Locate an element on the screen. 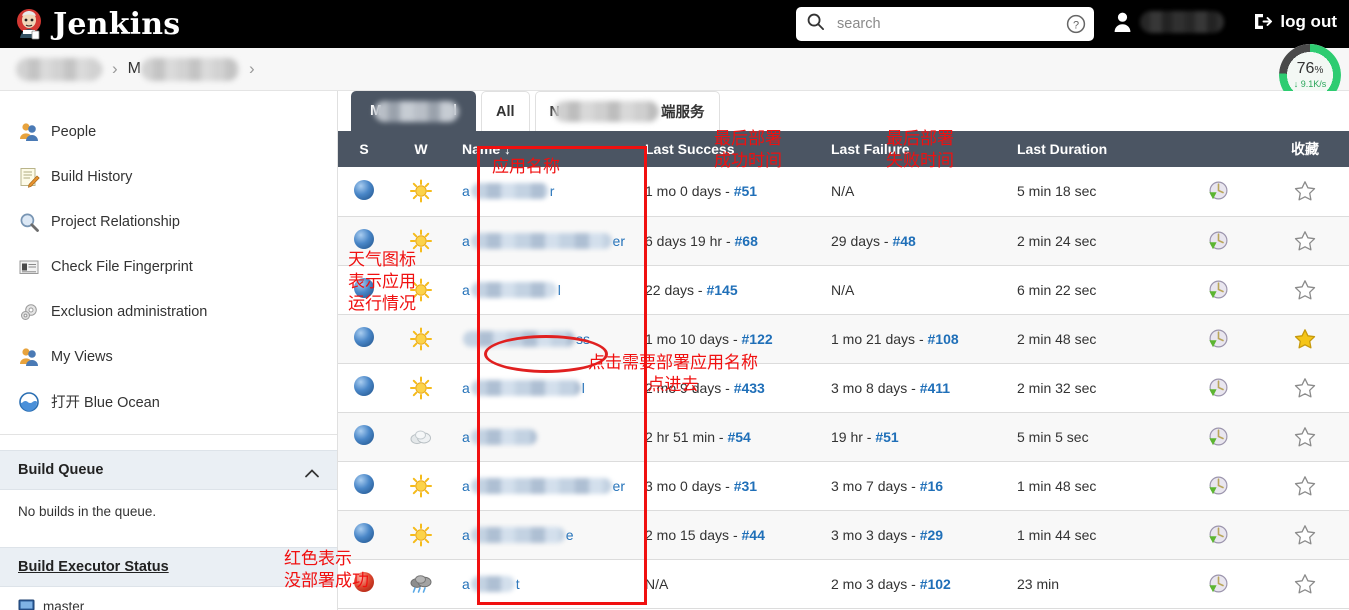 The image size is (1349, 610). cell-job-name: a is located at coordinates (543, 437).